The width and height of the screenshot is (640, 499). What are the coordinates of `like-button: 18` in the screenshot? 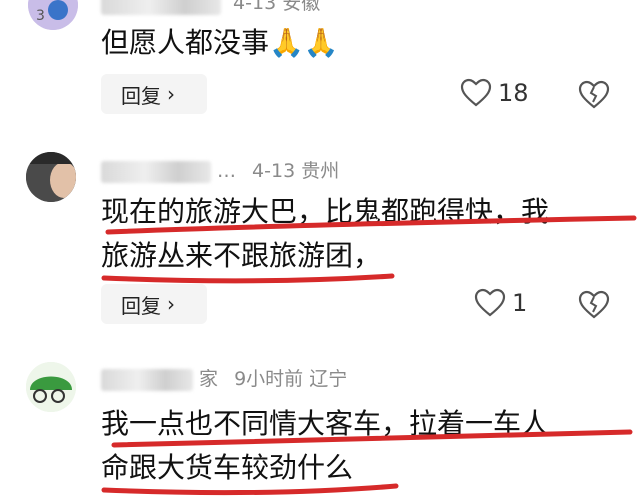 It's located at (494, 93).